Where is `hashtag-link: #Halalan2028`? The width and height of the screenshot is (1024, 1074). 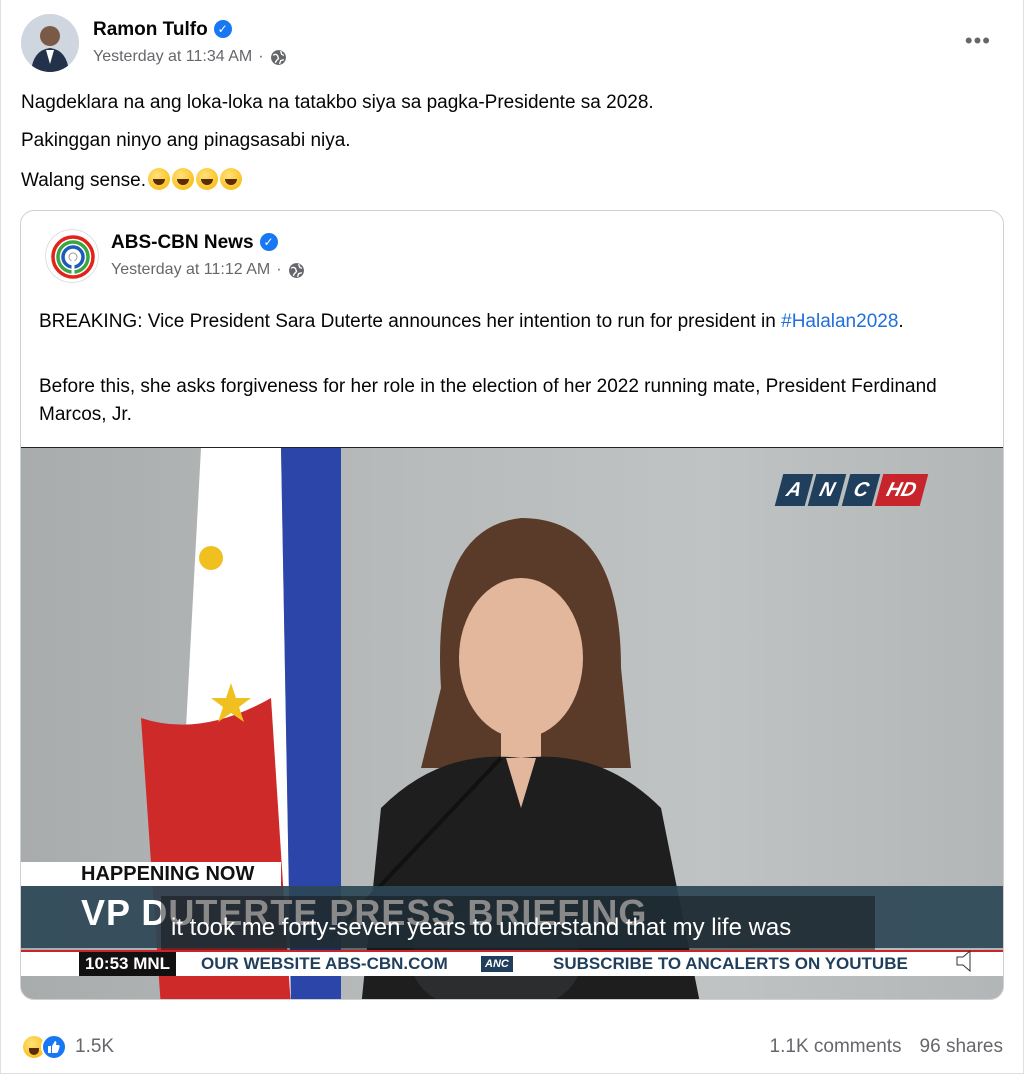 hashtag-link: #Halalan2028 is located at coordinates (839, 321).